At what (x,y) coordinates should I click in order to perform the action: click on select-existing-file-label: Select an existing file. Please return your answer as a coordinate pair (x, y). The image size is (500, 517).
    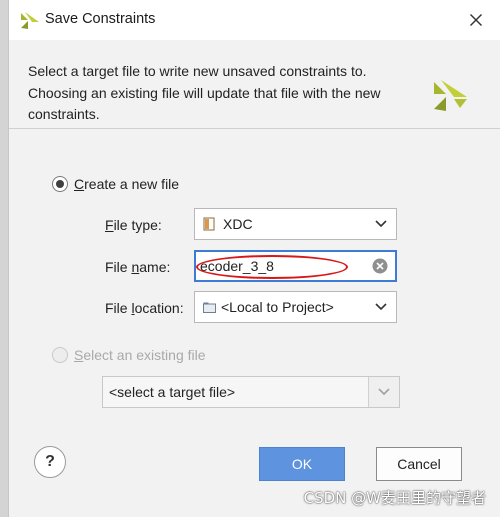
    Looking at the image, I should click on (140, 355).